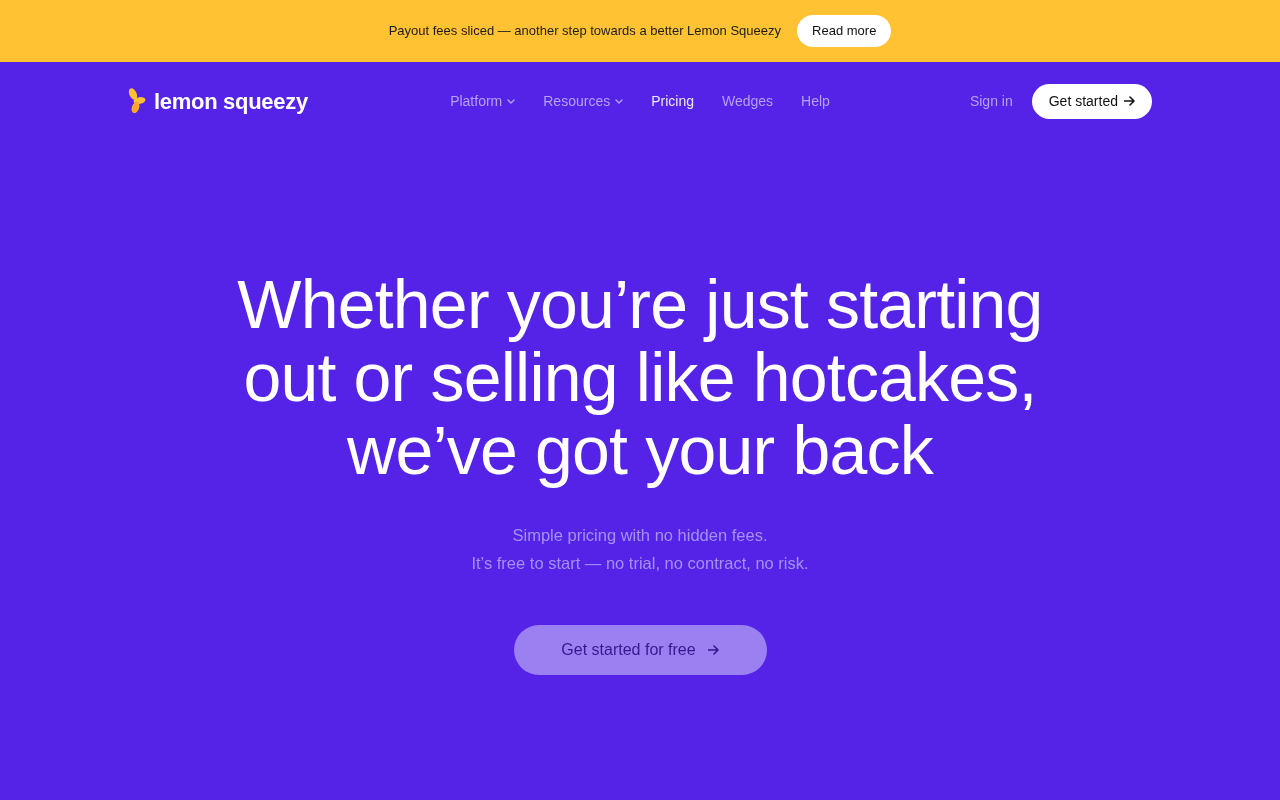 This screenshot has height=800, width=1280. Describe the element at coordinates (583, 101) in the screenshot. I see `nav-dropdown: Resources` at that location.